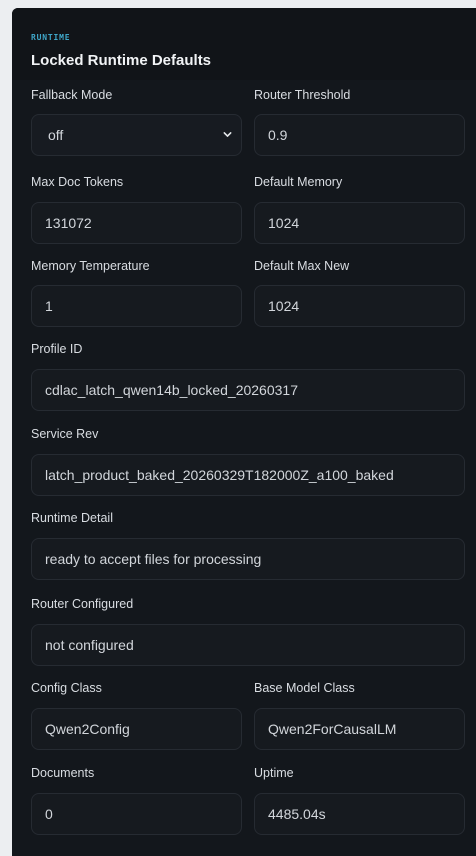  Describe the element at coordinates (72, 95) in the screenshot. I see `fallback-mode-label: Fallback Mode` at that location.